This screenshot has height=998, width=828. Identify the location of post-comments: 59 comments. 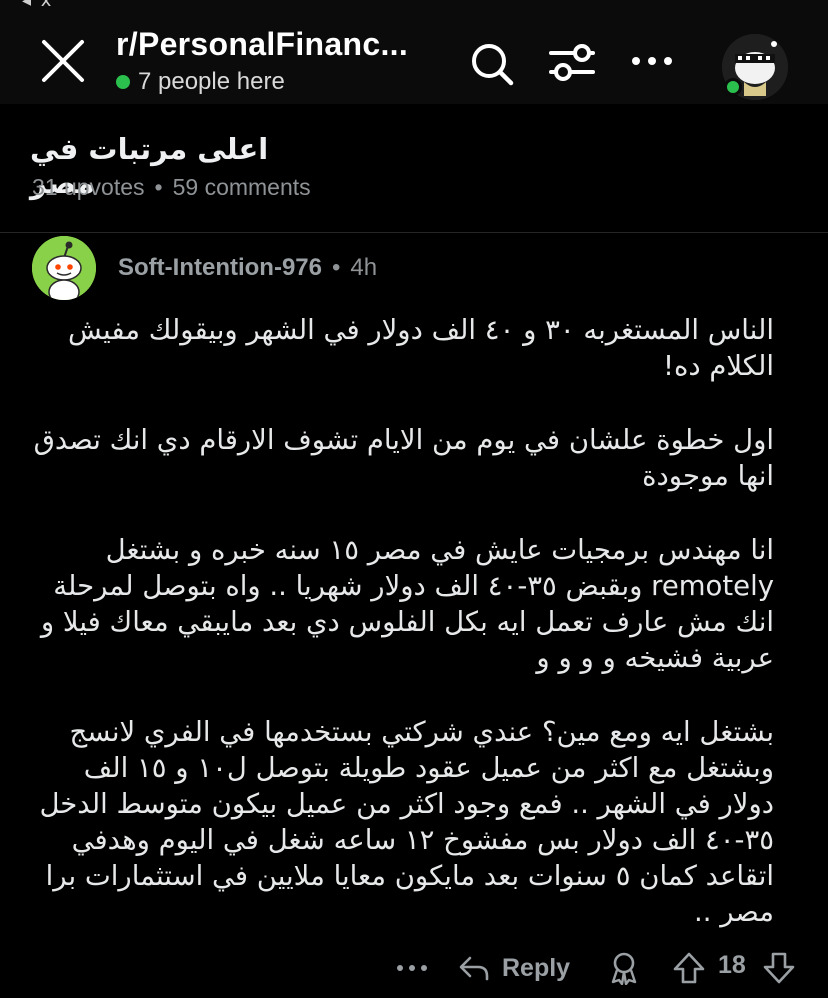
(241, 187).